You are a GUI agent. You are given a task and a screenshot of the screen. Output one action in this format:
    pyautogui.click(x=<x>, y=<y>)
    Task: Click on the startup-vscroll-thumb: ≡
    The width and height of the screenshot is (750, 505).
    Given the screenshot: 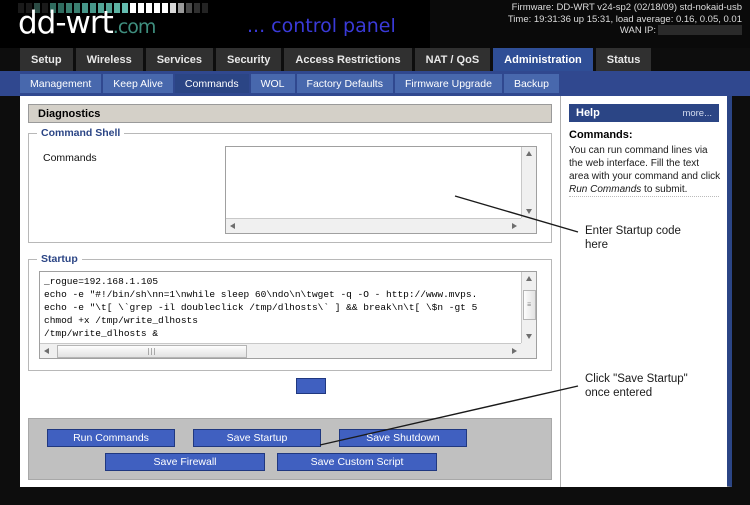 What is the action you would take?
    pyautogui.click(x=529, y=305)
    